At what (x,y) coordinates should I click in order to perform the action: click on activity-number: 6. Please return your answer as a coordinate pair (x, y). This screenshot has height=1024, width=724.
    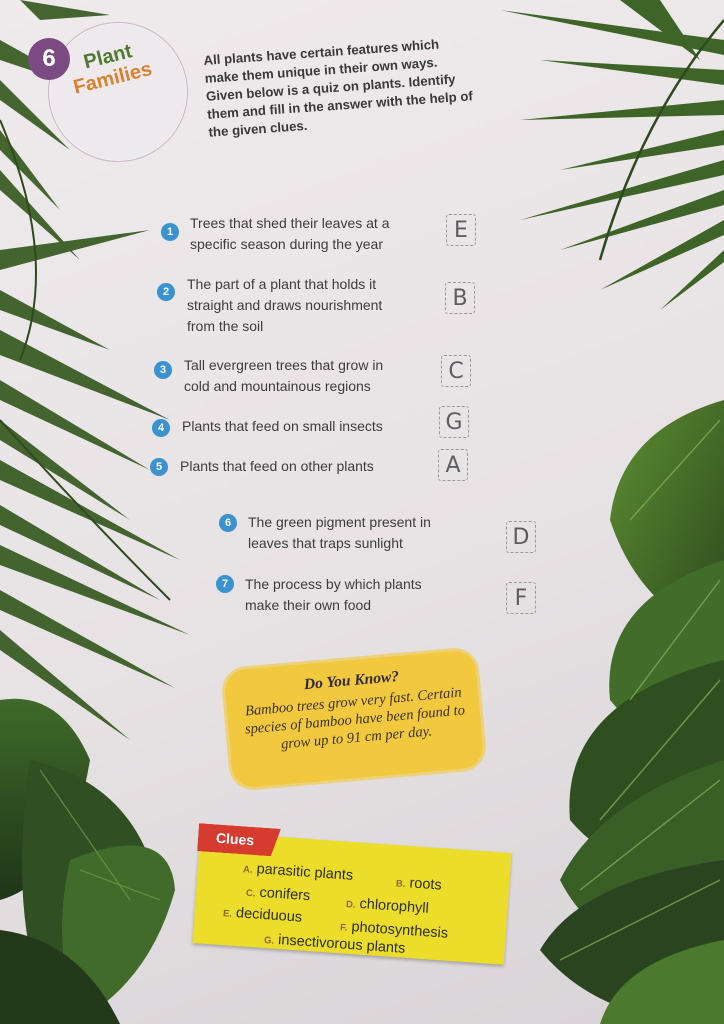
    Looking at the image, I should click on (49, 59).